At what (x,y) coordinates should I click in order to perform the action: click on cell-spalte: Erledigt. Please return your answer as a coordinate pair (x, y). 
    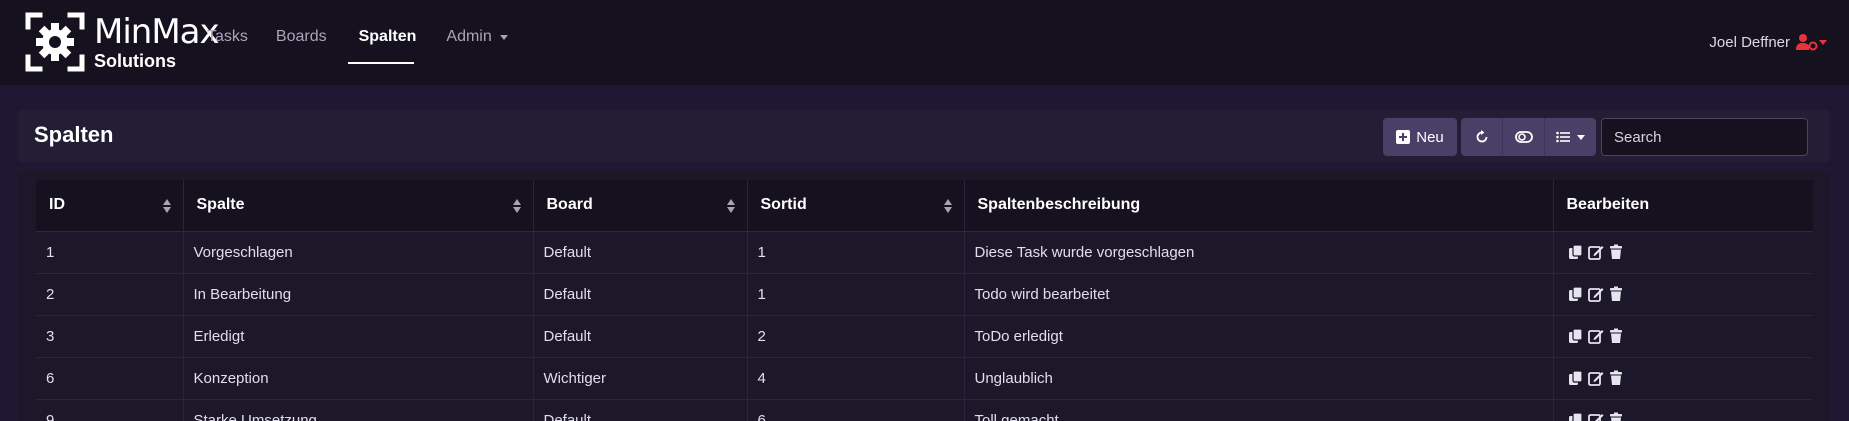
    Looking at the image, I should click on (358, 336).